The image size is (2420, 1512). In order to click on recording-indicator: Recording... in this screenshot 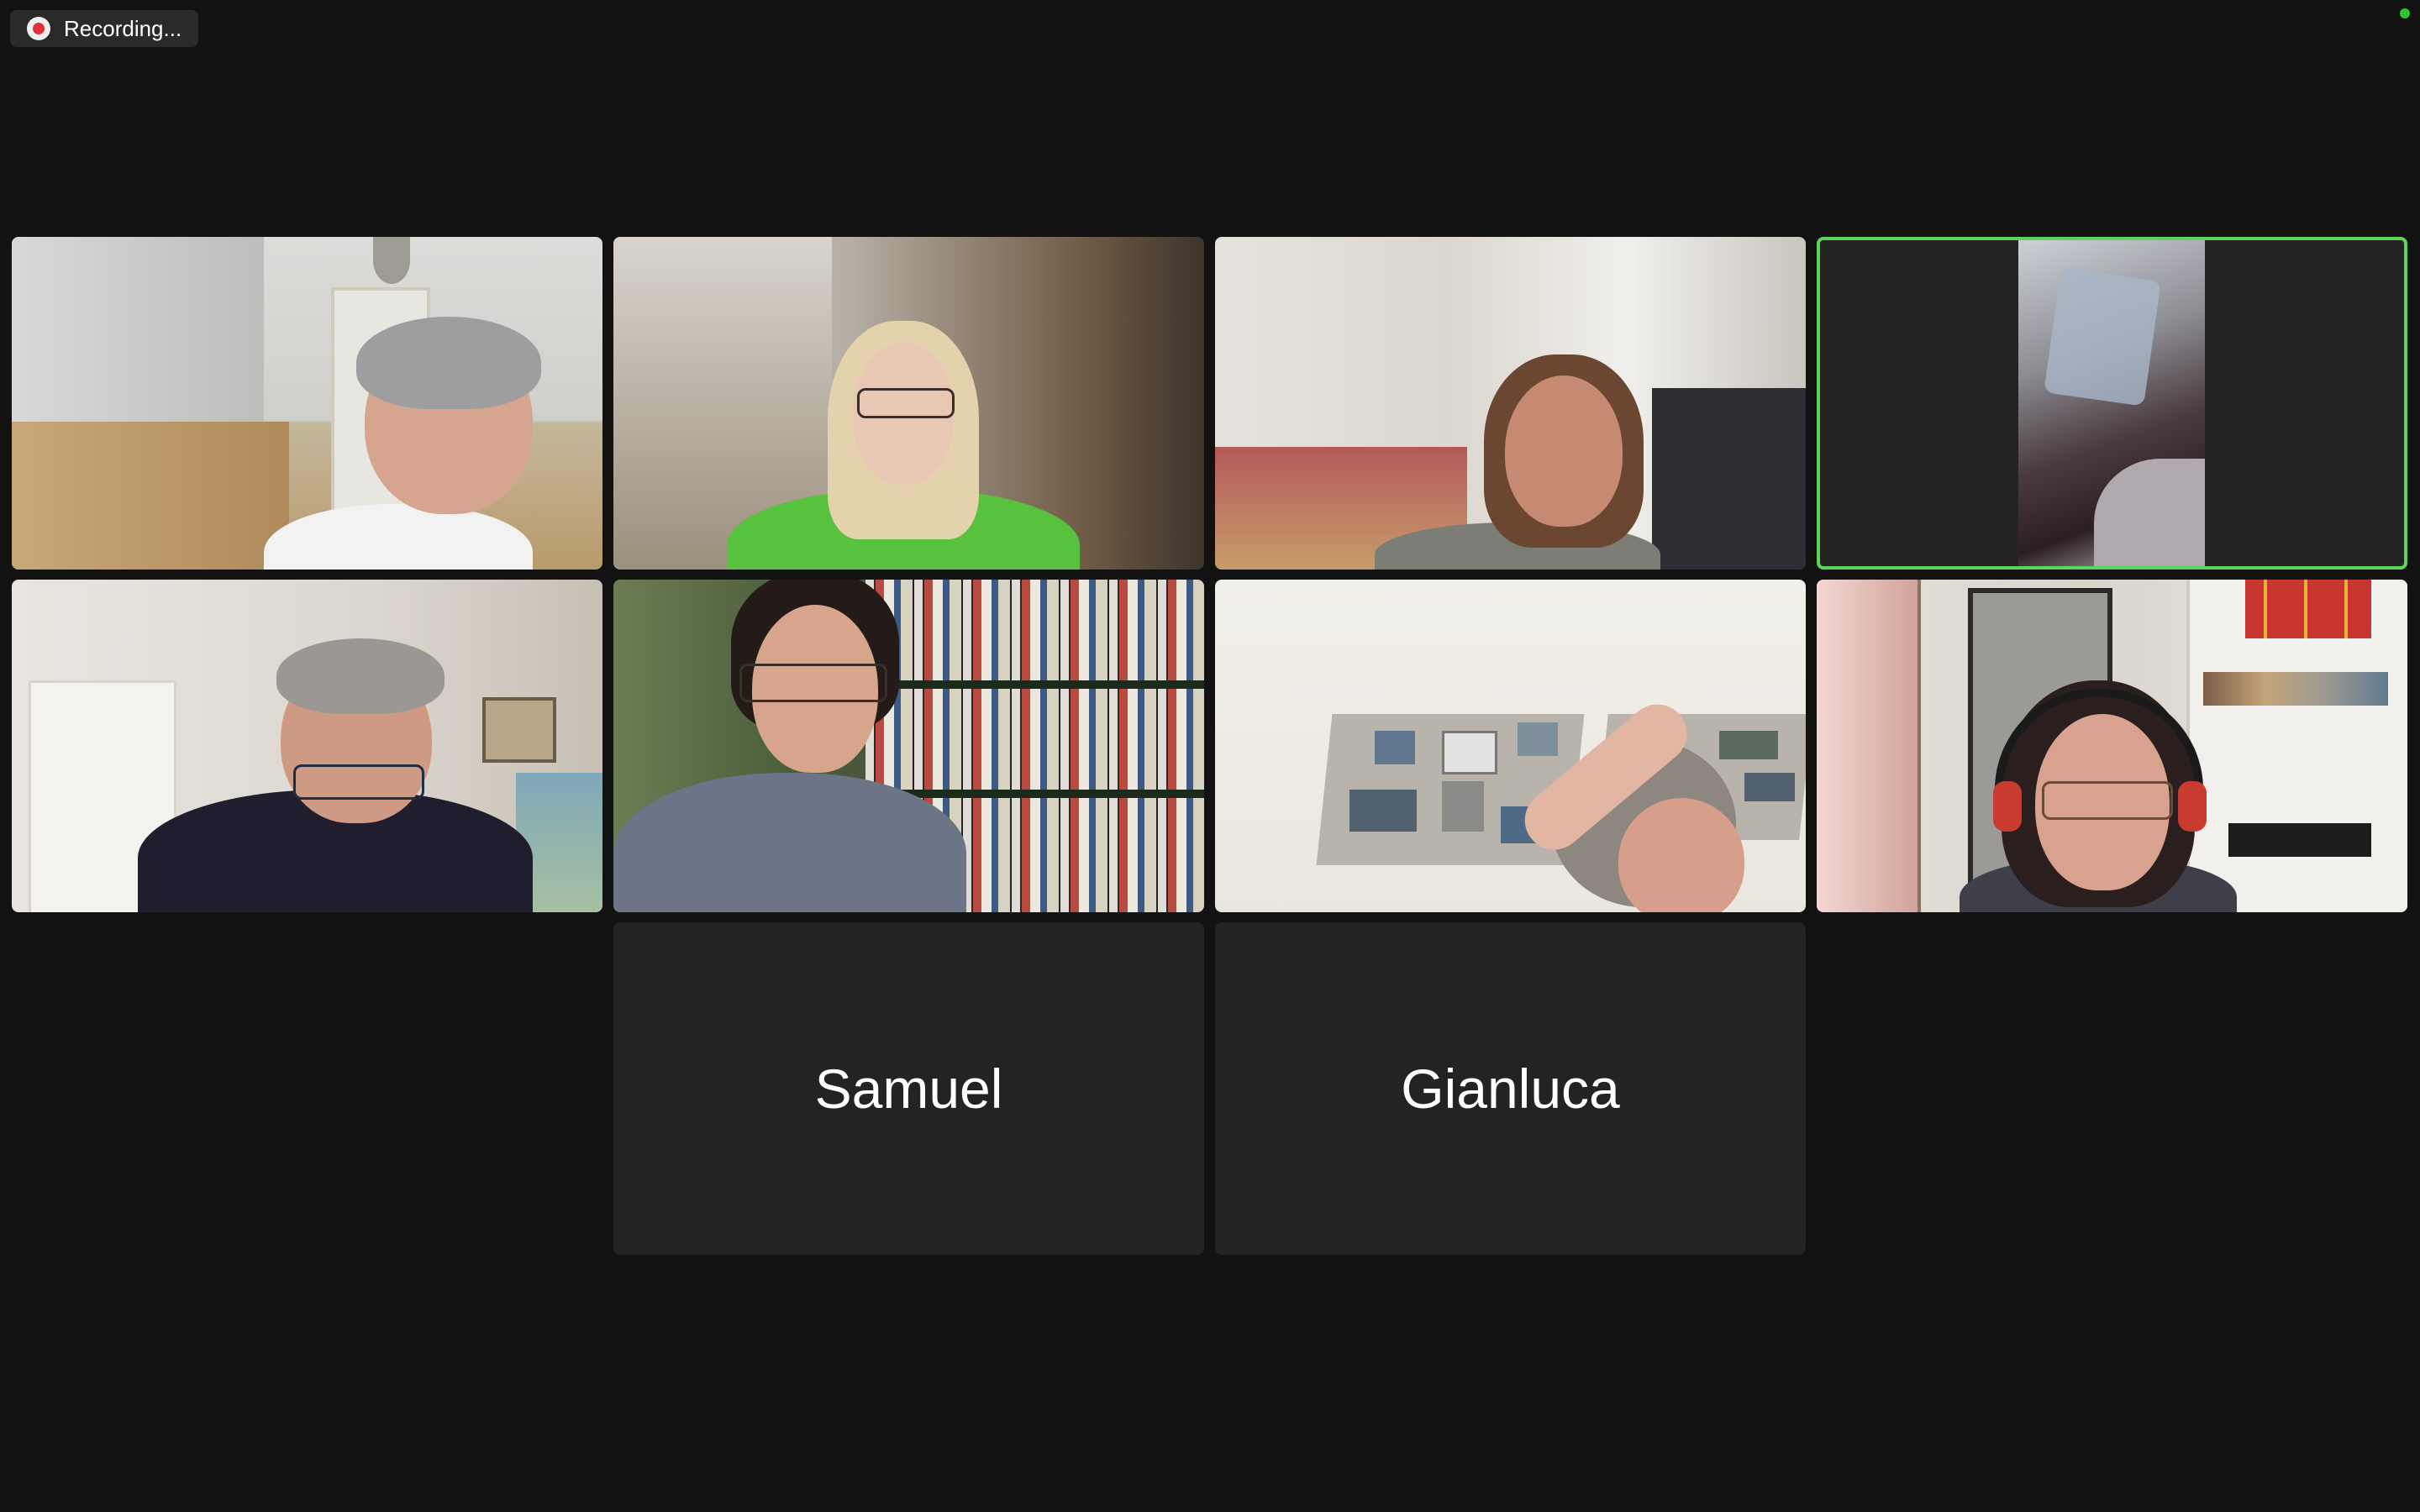, I will do `click(105, 28)`.